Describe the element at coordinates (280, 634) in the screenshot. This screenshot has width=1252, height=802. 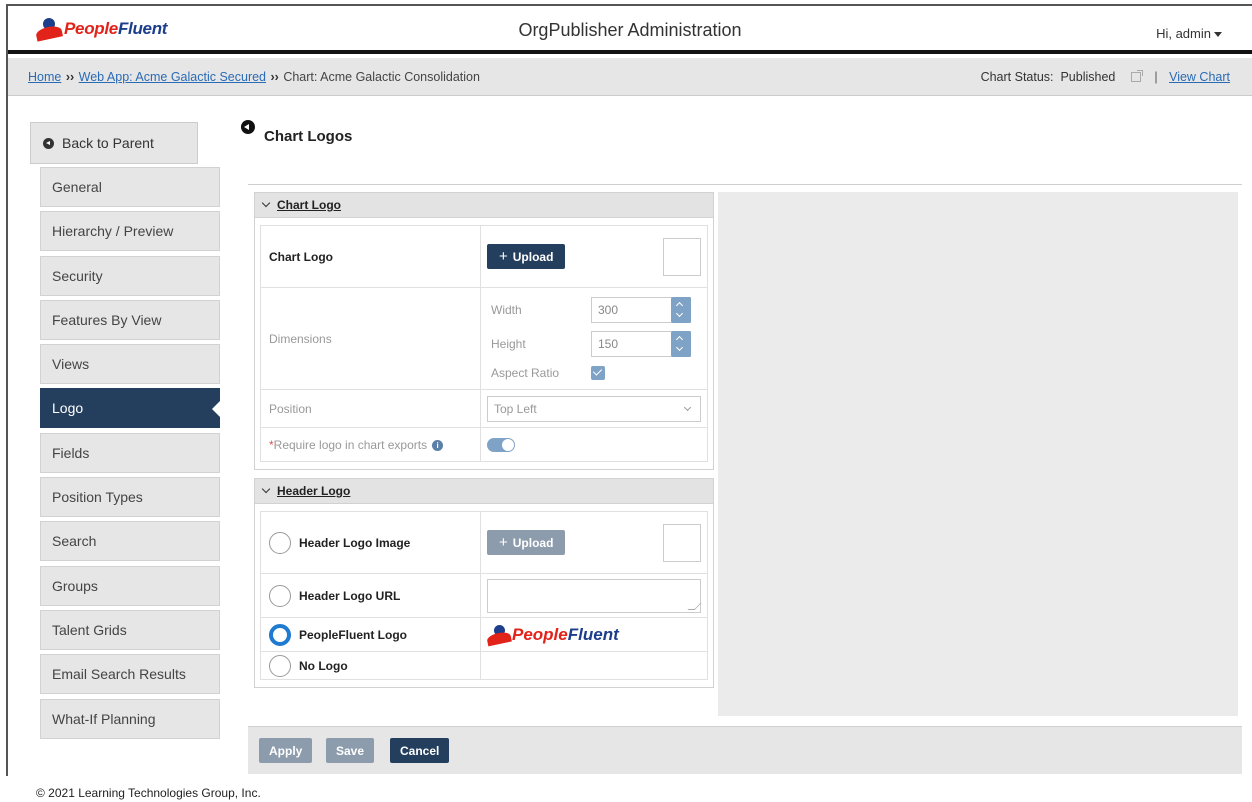
I see `peoplefluent-logo-radio` at that location.